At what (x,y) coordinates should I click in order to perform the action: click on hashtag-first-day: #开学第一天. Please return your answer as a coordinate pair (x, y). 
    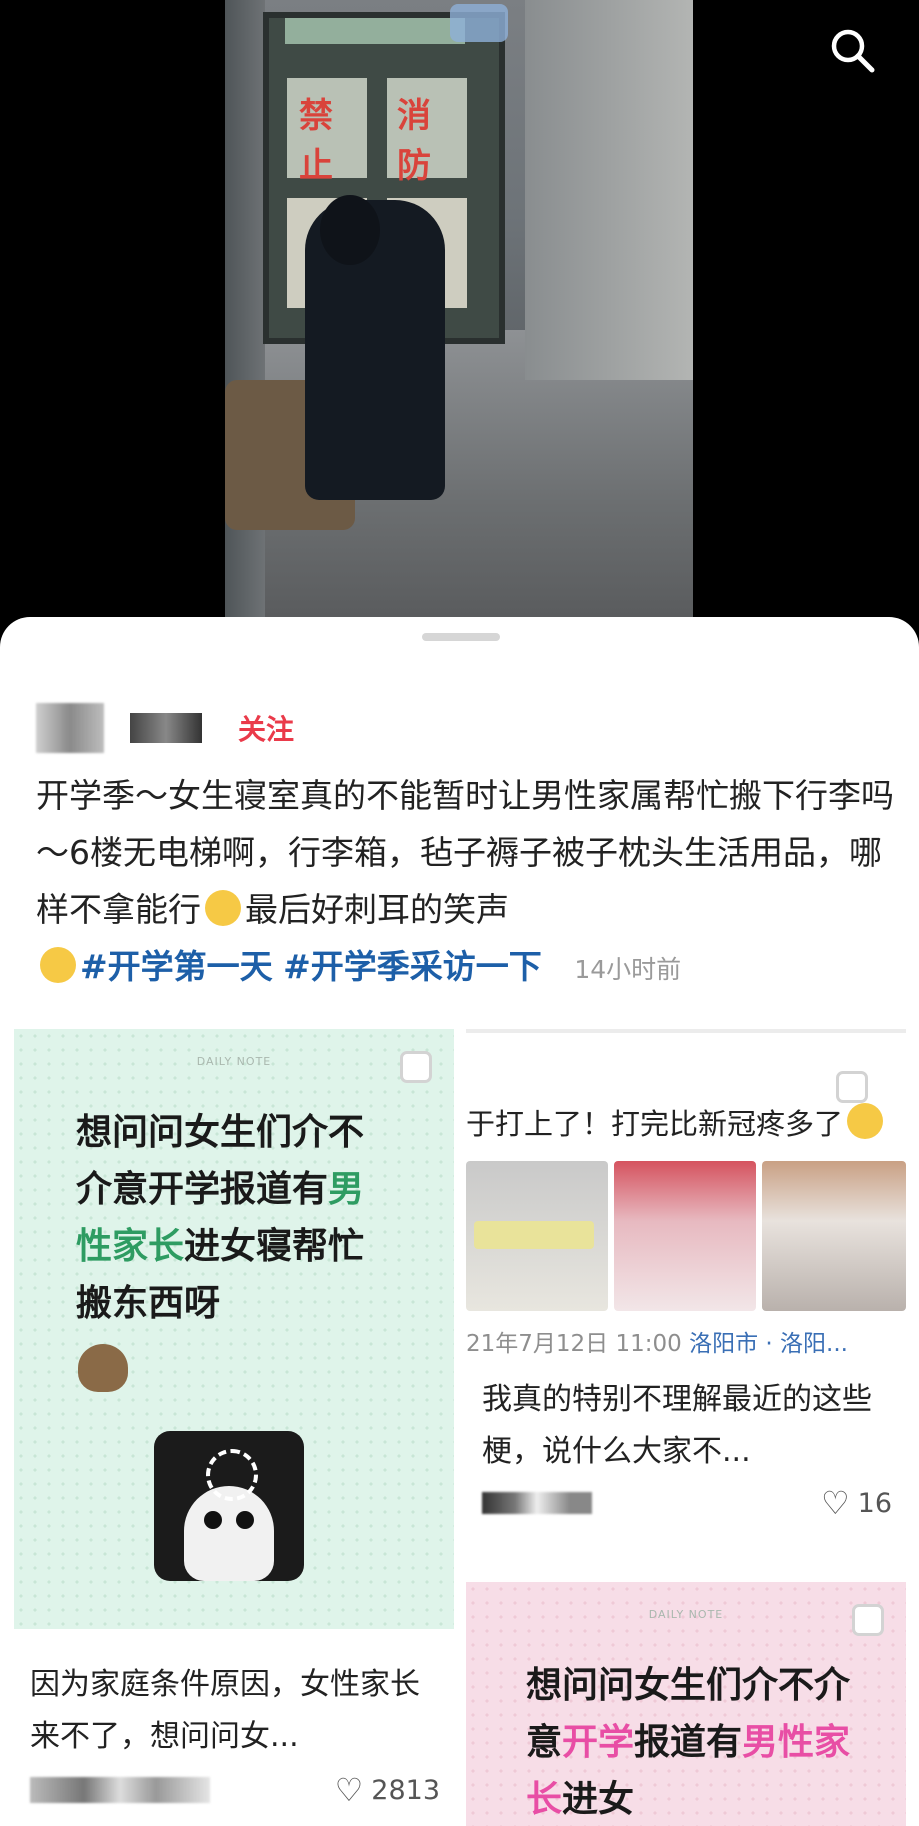
    Looking at the image, I should click on (176, 966).